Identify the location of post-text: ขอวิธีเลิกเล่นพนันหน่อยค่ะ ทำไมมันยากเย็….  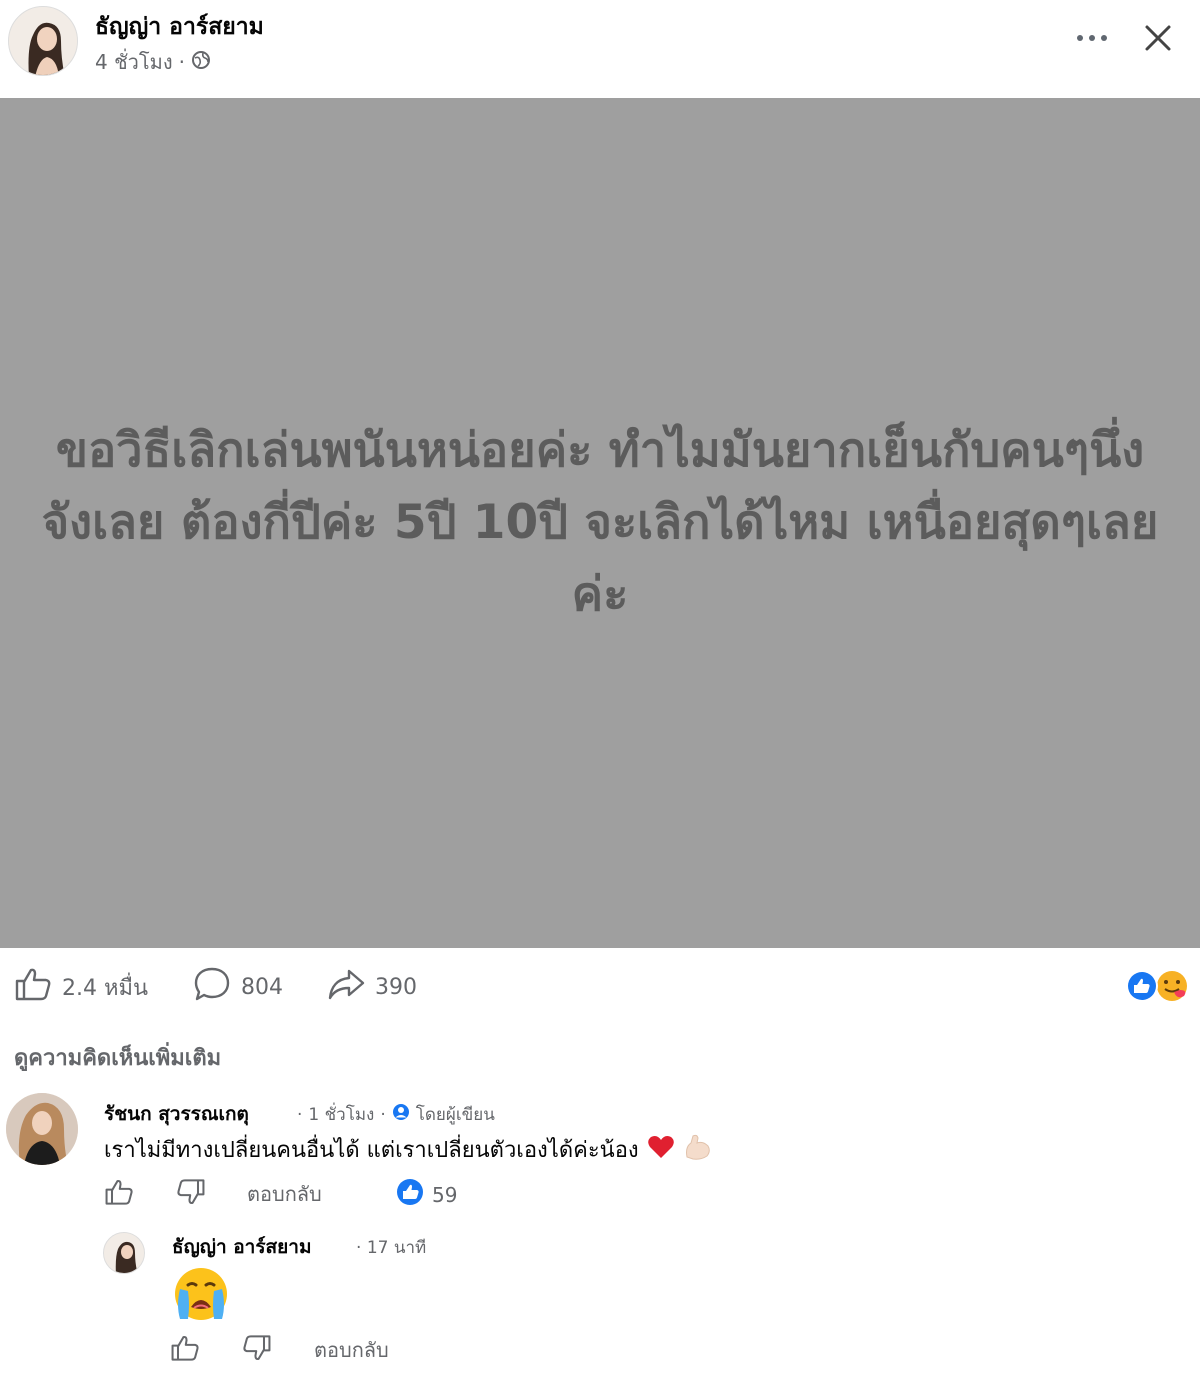
(600, 522).